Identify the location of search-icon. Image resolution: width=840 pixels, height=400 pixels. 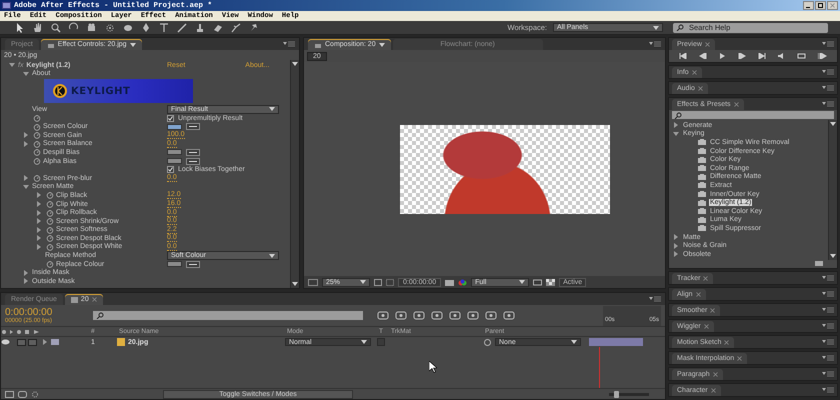
(681, 27).